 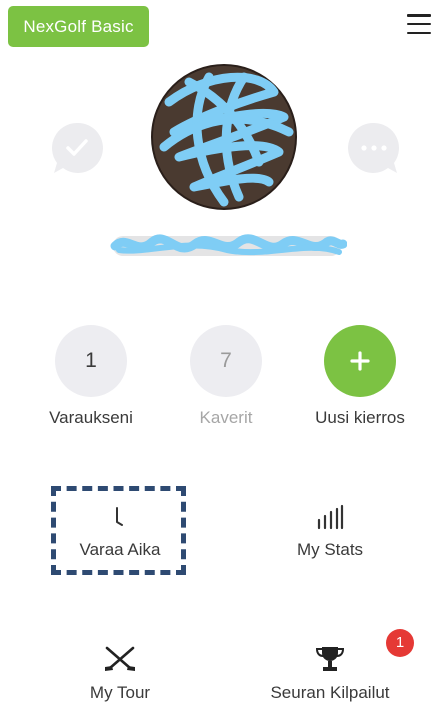 What do you see at coordinates (227, 245) in the screenshot?
I see `profile-name-redacted` at bounding box center [227, 245].